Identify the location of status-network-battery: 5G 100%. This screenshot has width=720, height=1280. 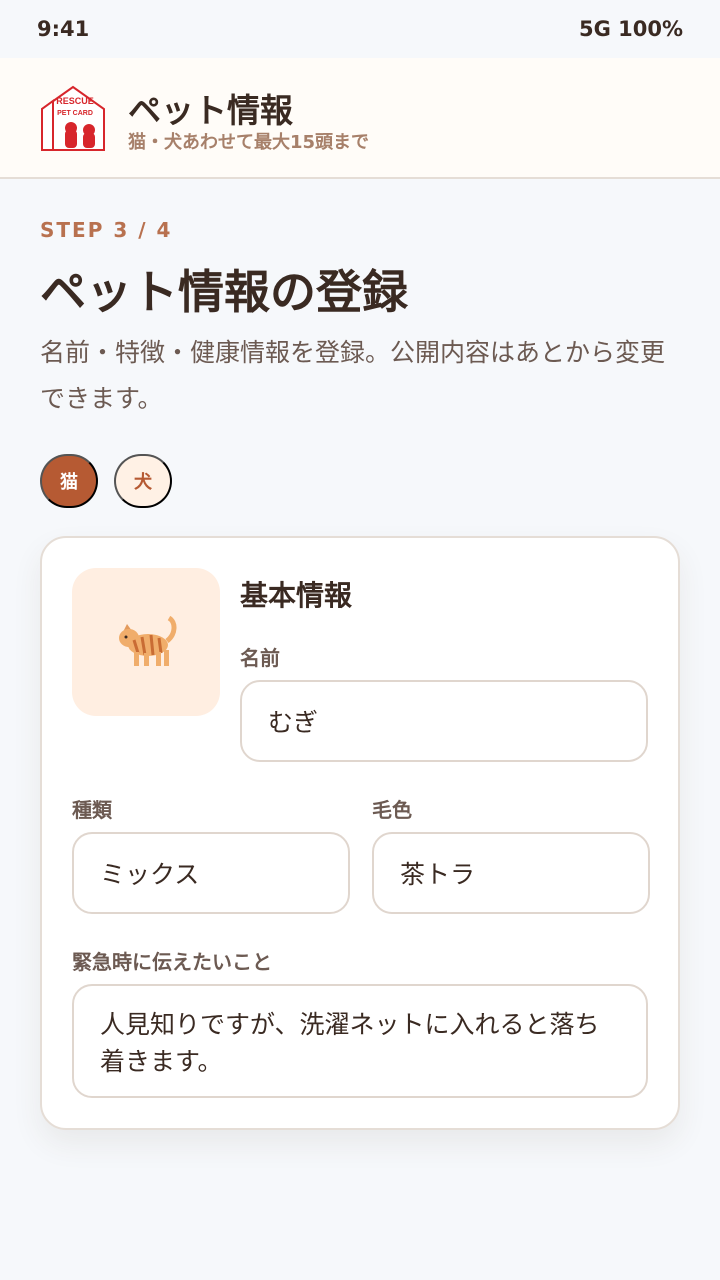
(630, 29).